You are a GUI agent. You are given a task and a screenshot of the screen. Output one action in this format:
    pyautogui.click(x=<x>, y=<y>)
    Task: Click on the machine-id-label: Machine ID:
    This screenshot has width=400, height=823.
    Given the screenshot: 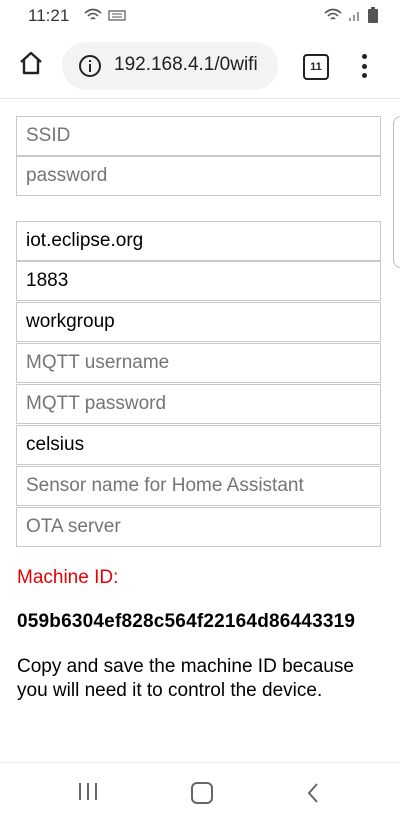 What is the action you would take?
    pyautogui.click(x=68, y=577)
    